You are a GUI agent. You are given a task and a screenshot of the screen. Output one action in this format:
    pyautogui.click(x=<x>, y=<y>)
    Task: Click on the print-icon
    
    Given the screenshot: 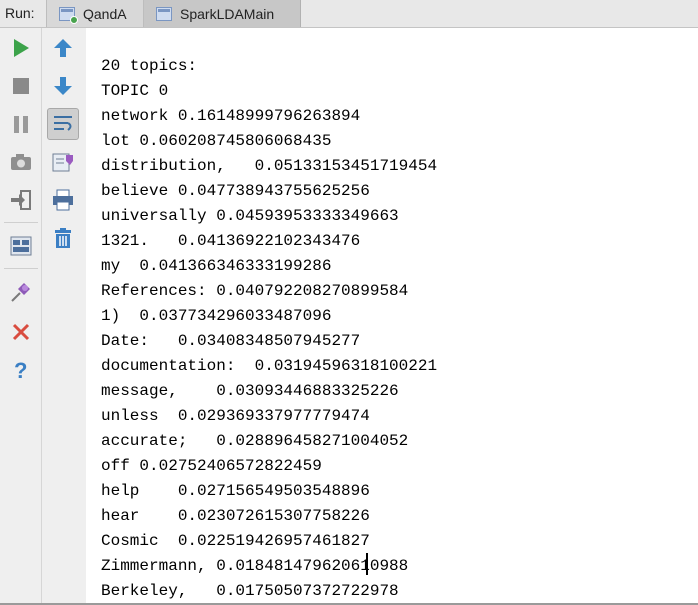 What is the action you would take?
    pyautogui.click(x=63, y=200)
    